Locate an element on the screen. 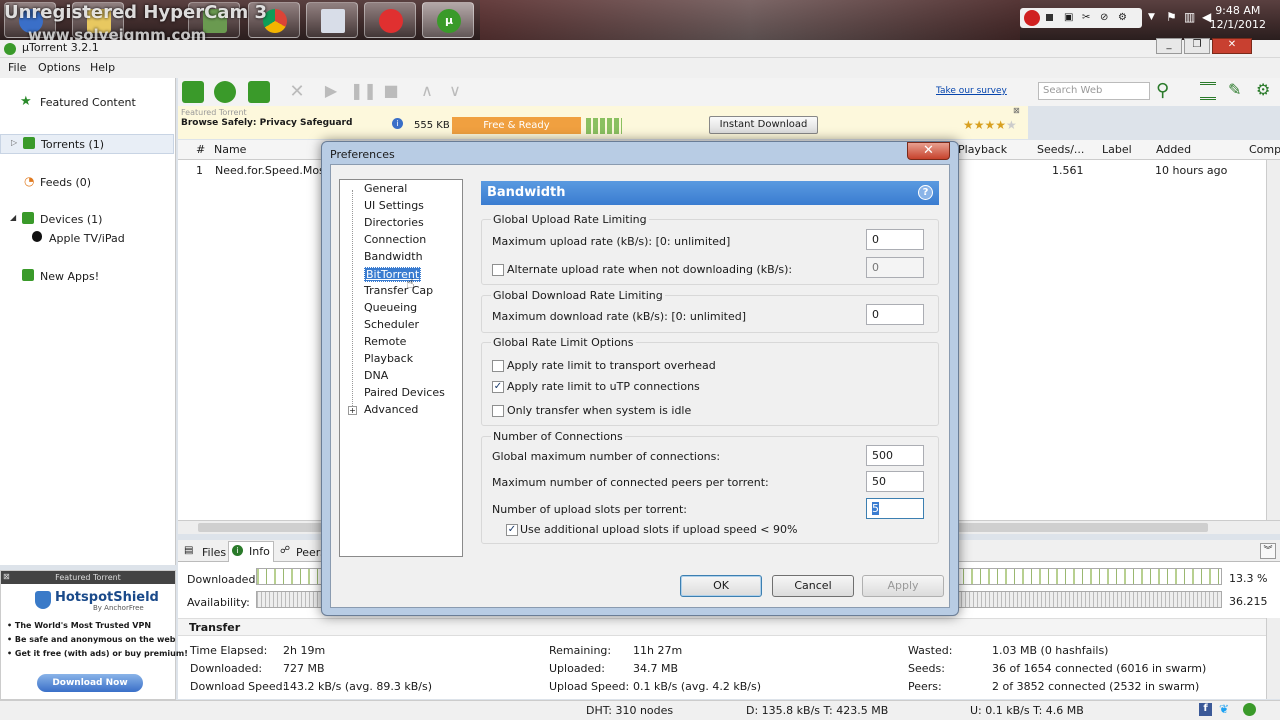 The width and height of the screenshot is (1280, 720). menu-file: File is located at coordinates (17, 67).